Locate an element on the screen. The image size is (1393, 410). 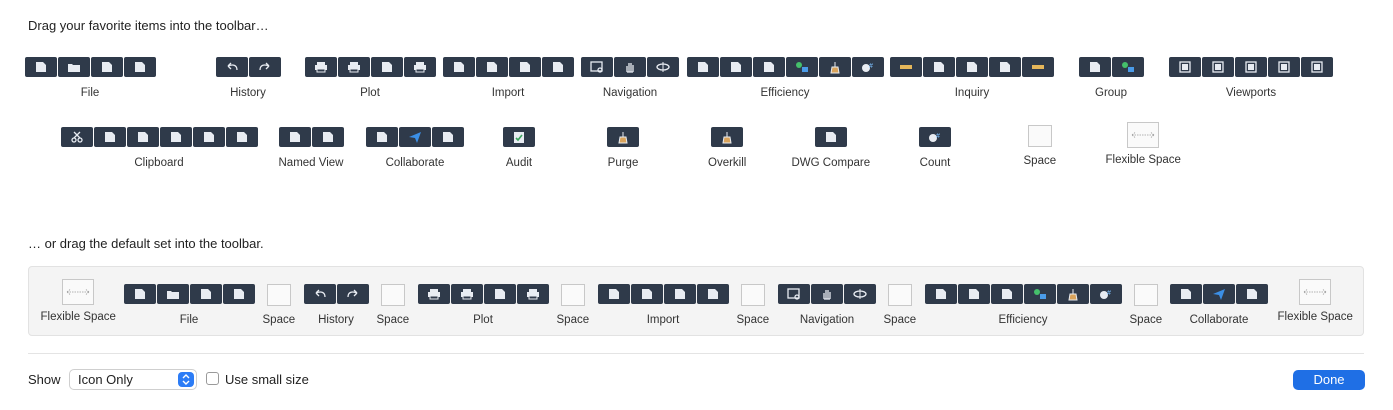
redo-icon is located at coordinates (264, 67).